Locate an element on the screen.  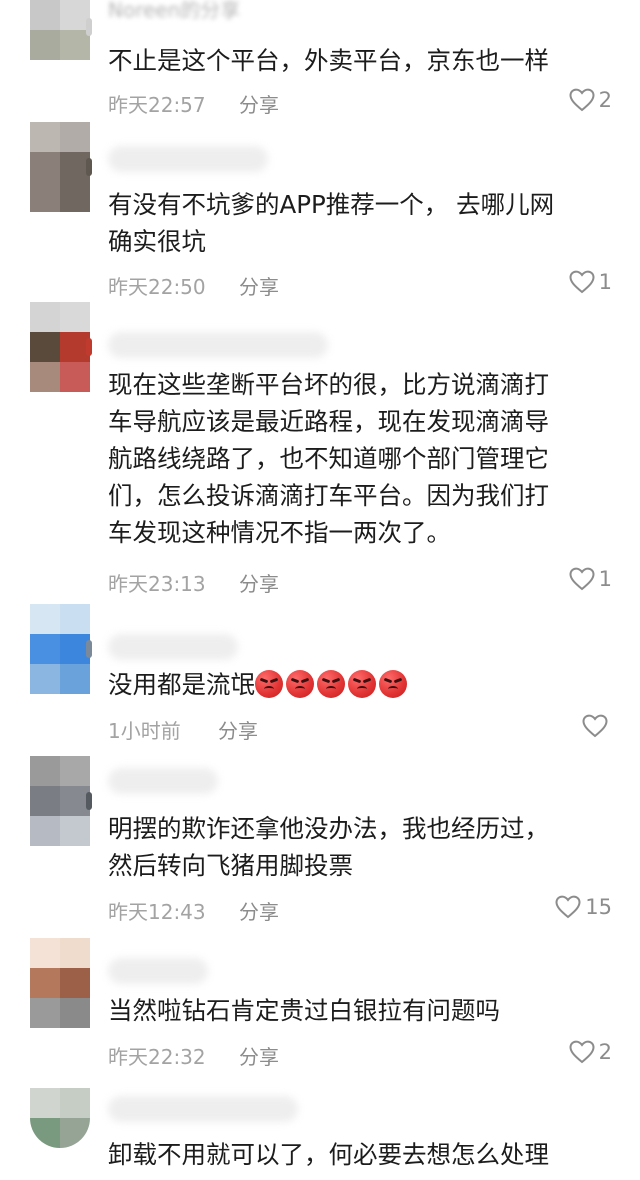
comment-item: 没用都是流氓 1小时前 分享 is located at coordinates (320, 677).